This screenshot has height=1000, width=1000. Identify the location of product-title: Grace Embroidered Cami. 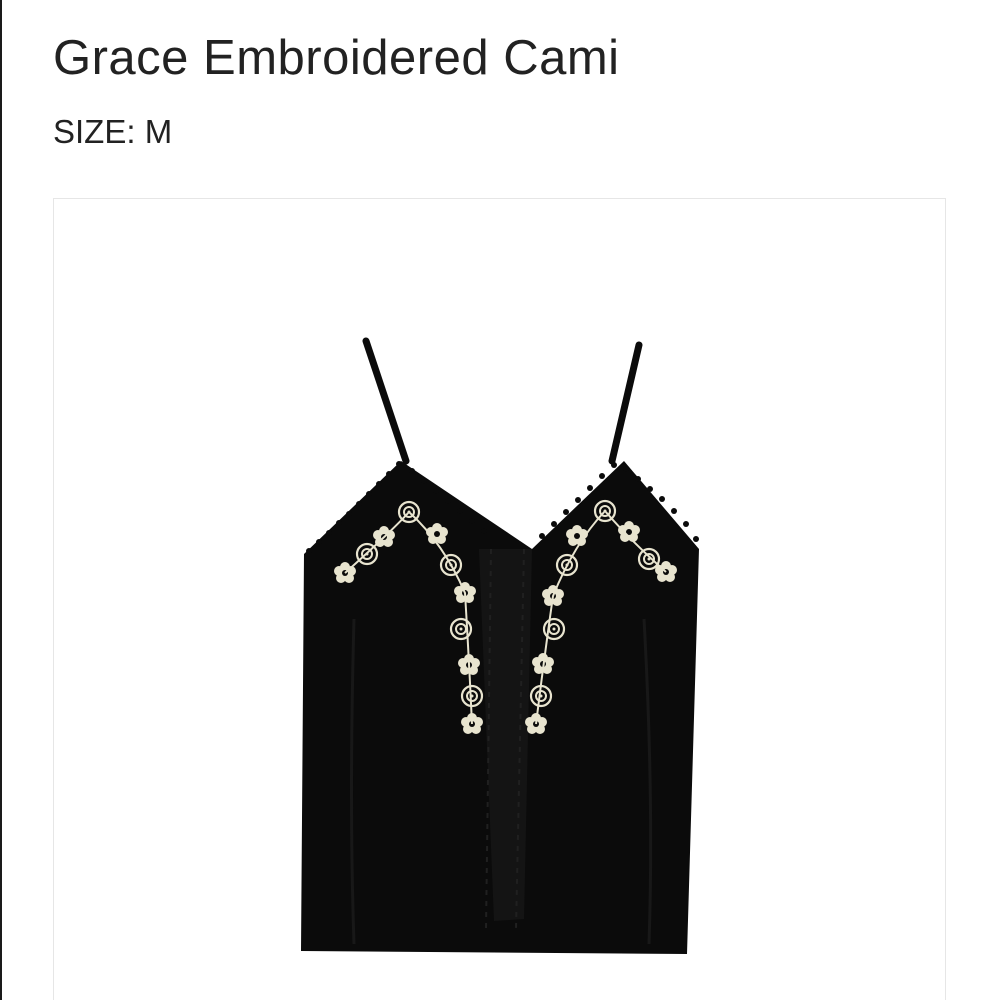
(336, 58).